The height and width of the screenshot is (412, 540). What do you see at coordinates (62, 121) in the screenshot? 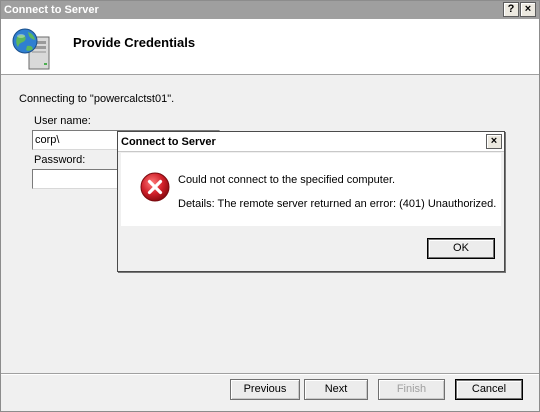
I see `username-label: User name:` at bounding box center [62, 121].